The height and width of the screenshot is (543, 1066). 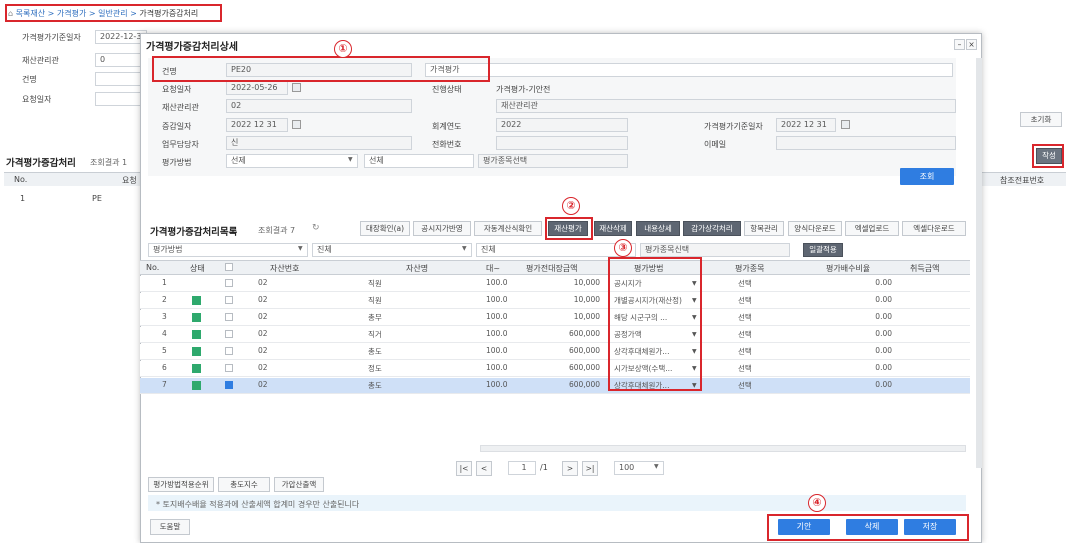 What do you see at coordinates (292, 161) in the screenshot?
I see `method-select: 선제` at bounding box center [292, 161].